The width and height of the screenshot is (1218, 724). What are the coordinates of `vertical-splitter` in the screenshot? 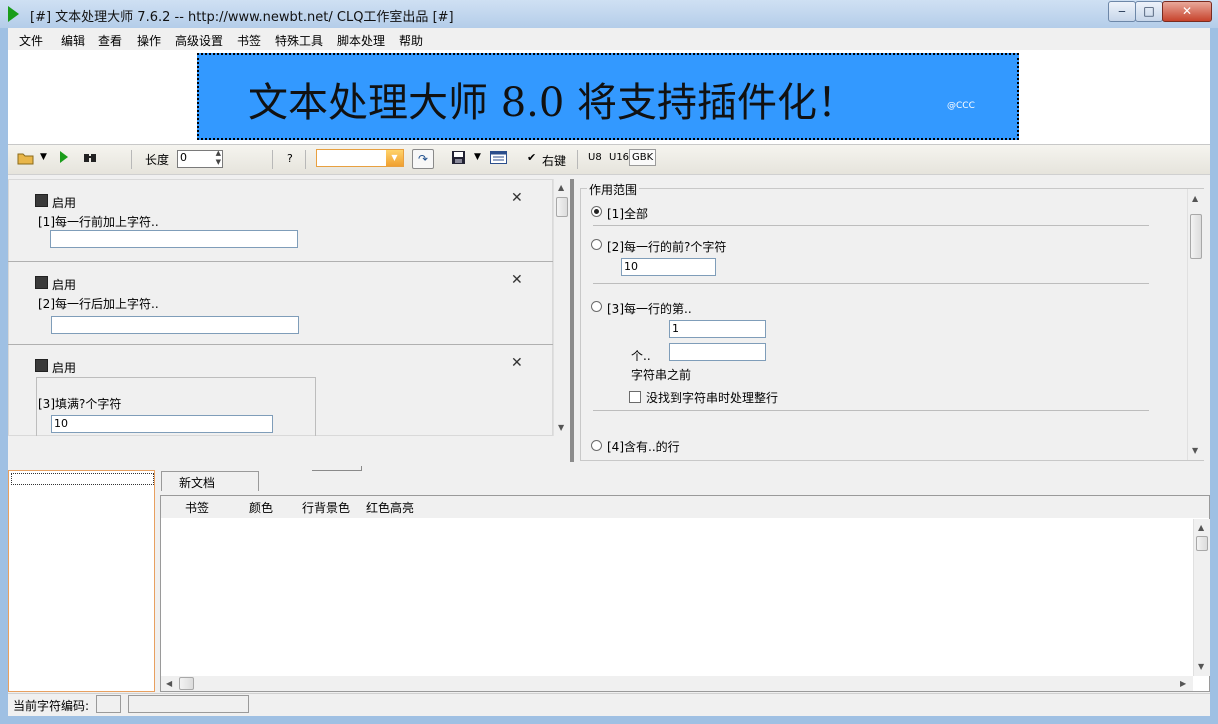 It's located at (572, 320).